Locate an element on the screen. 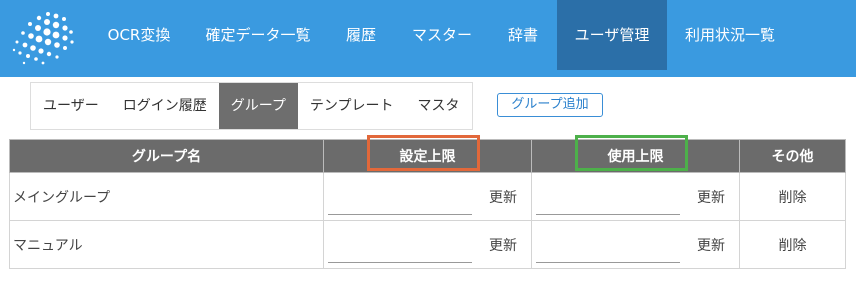 The image size is (856, 286). add-group-button: グループ追加 is located at coordinates (550, 105).